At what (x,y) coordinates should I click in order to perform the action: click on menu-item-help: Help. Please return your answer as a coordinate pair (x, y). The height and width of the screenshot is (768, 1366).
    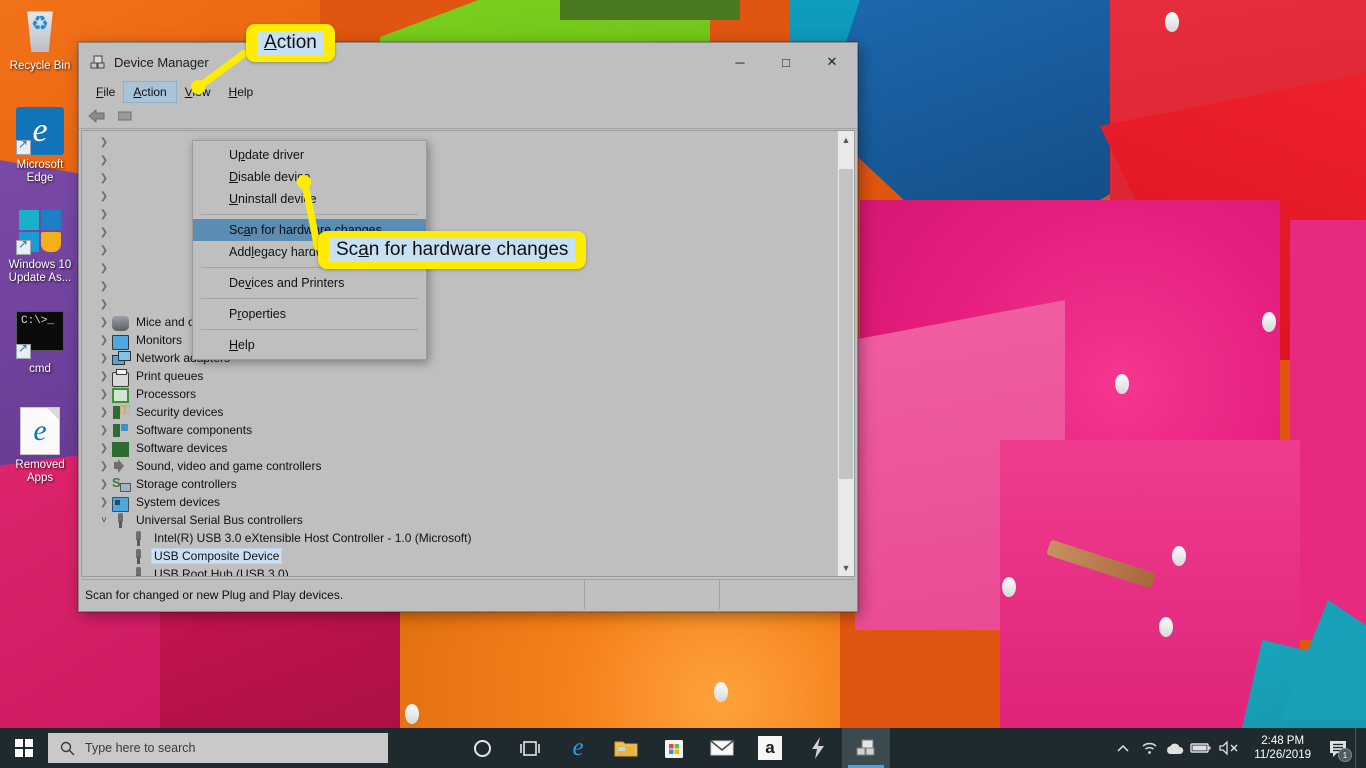
    Looking at the image, I should click on (309, 345).